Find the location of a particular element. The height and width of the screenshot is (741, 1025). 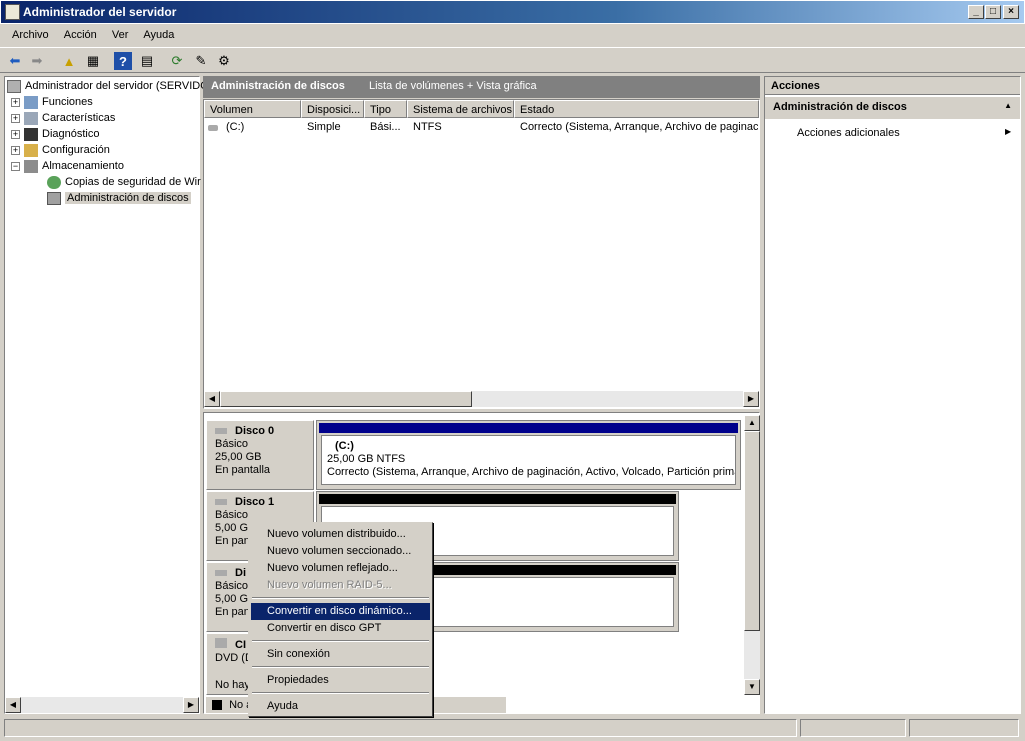

tree-item-configuracion: + Configuración is located at coordinates (60, 150).